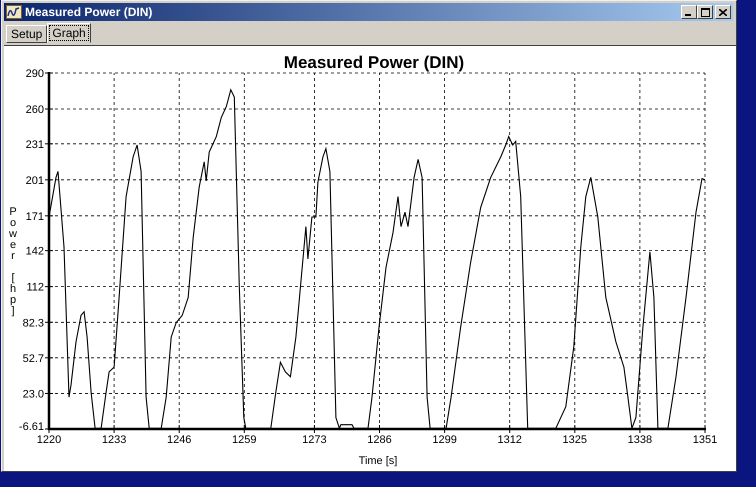 The width and height of the screenshot is (756, 487). I want to click on x-tick-label: 1286, so click(379, 440).